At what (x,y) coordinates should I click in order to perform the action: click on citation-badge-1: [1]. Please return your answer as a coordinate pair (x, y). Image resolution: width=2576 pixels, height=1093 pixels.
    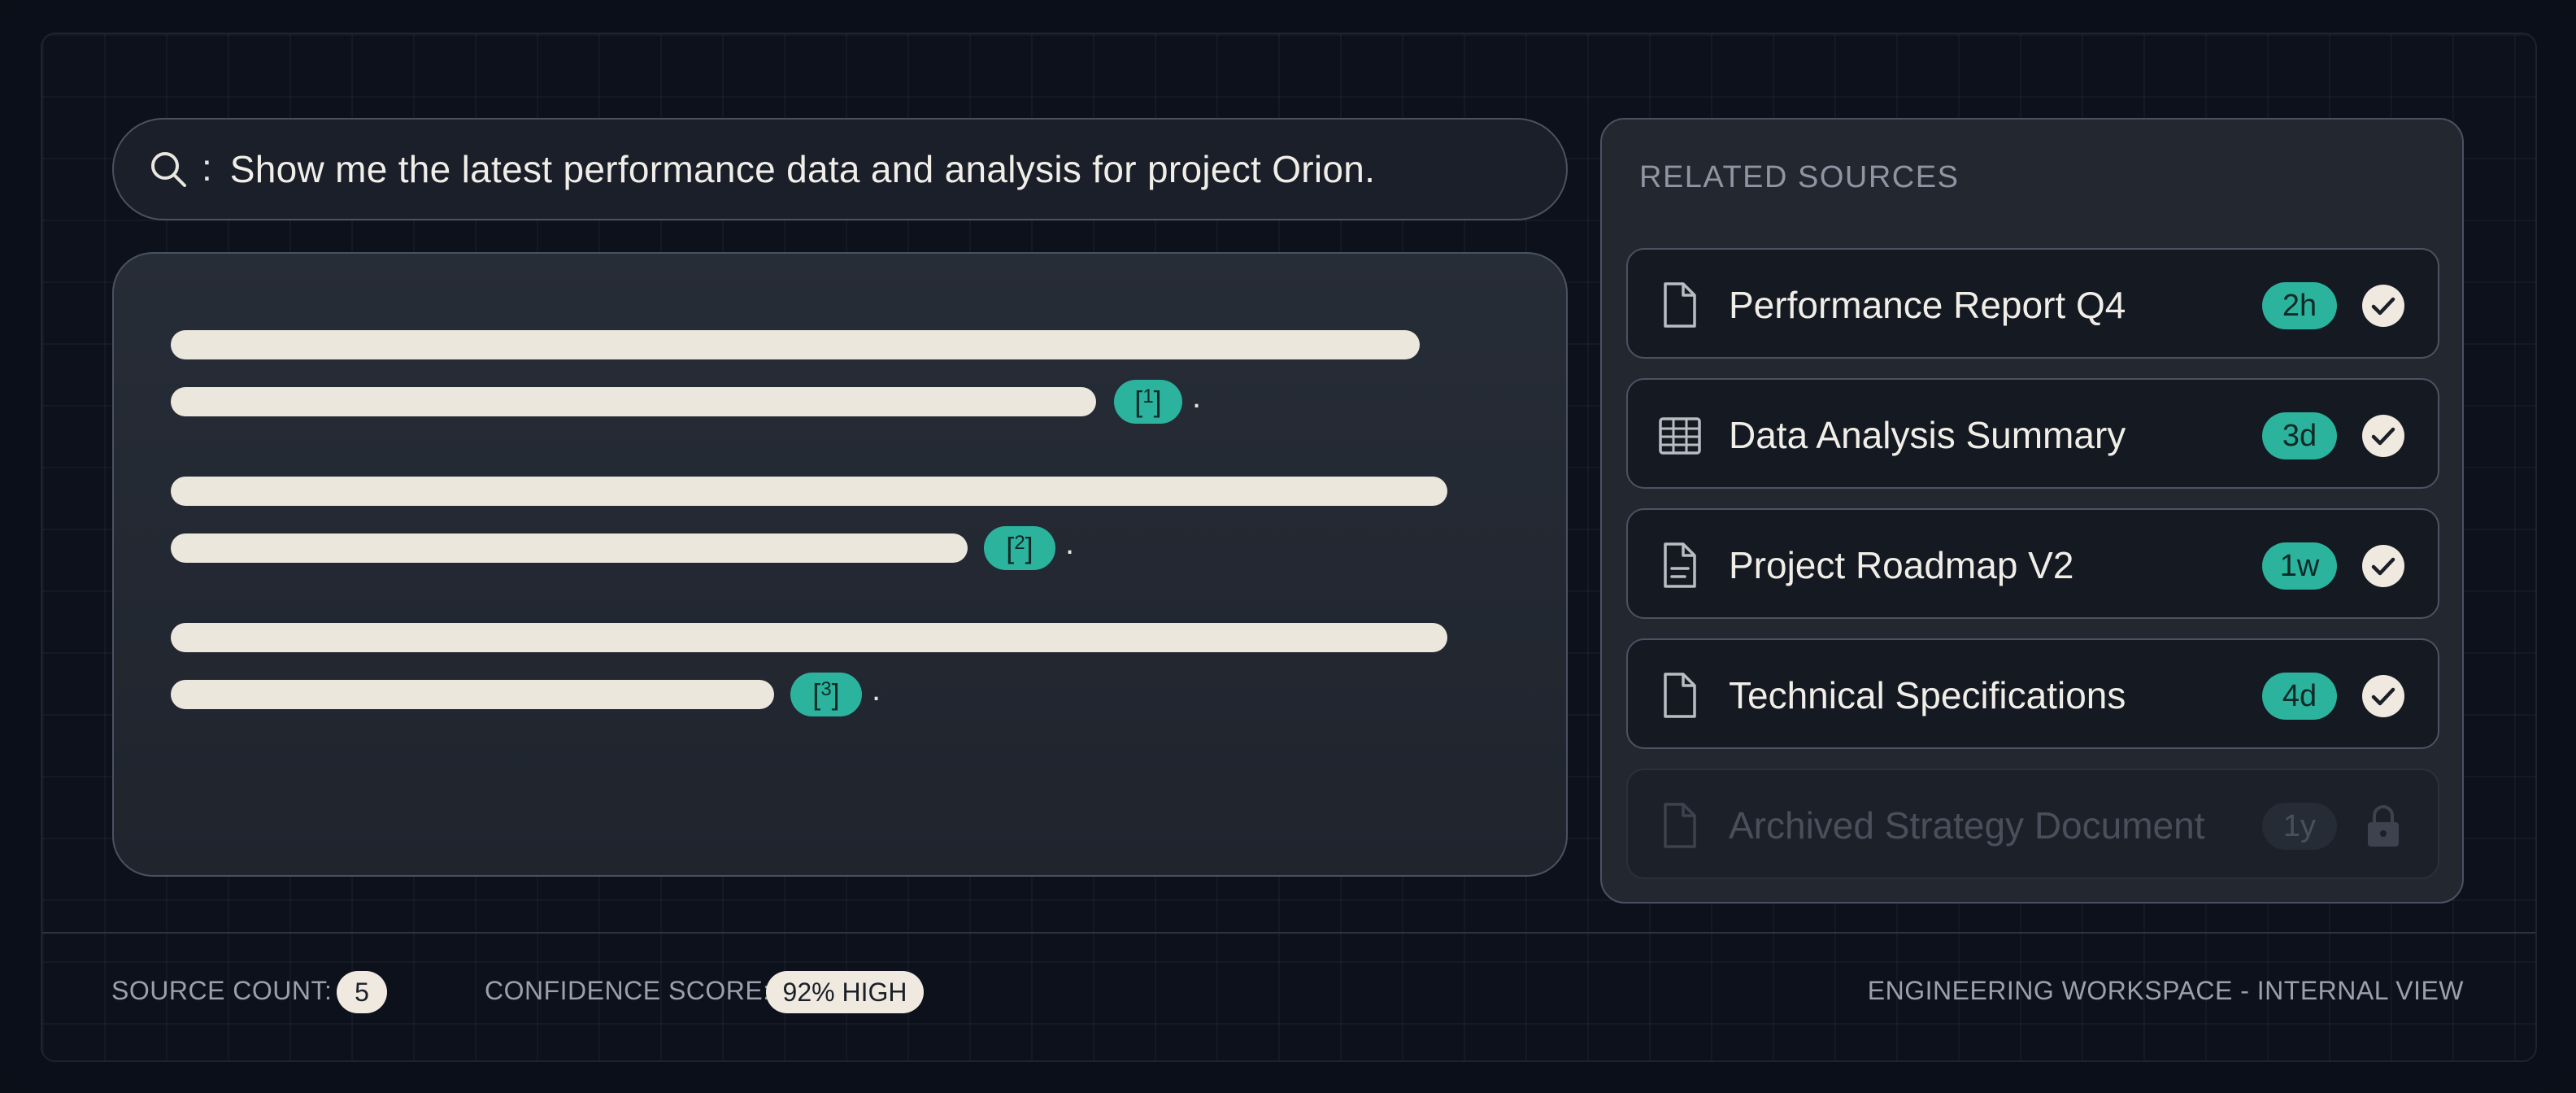
    Looking at the image, I should click on (1148, 402).